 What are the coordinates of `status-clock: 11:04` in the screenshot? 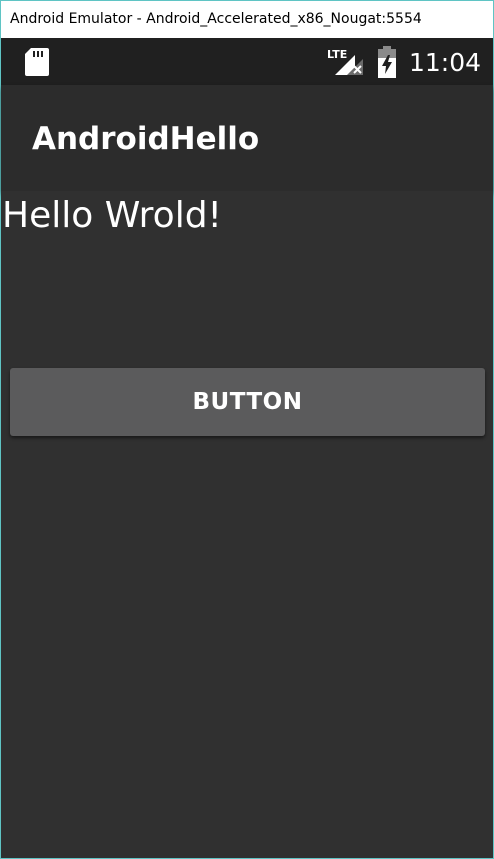 It's located at (445, 62).